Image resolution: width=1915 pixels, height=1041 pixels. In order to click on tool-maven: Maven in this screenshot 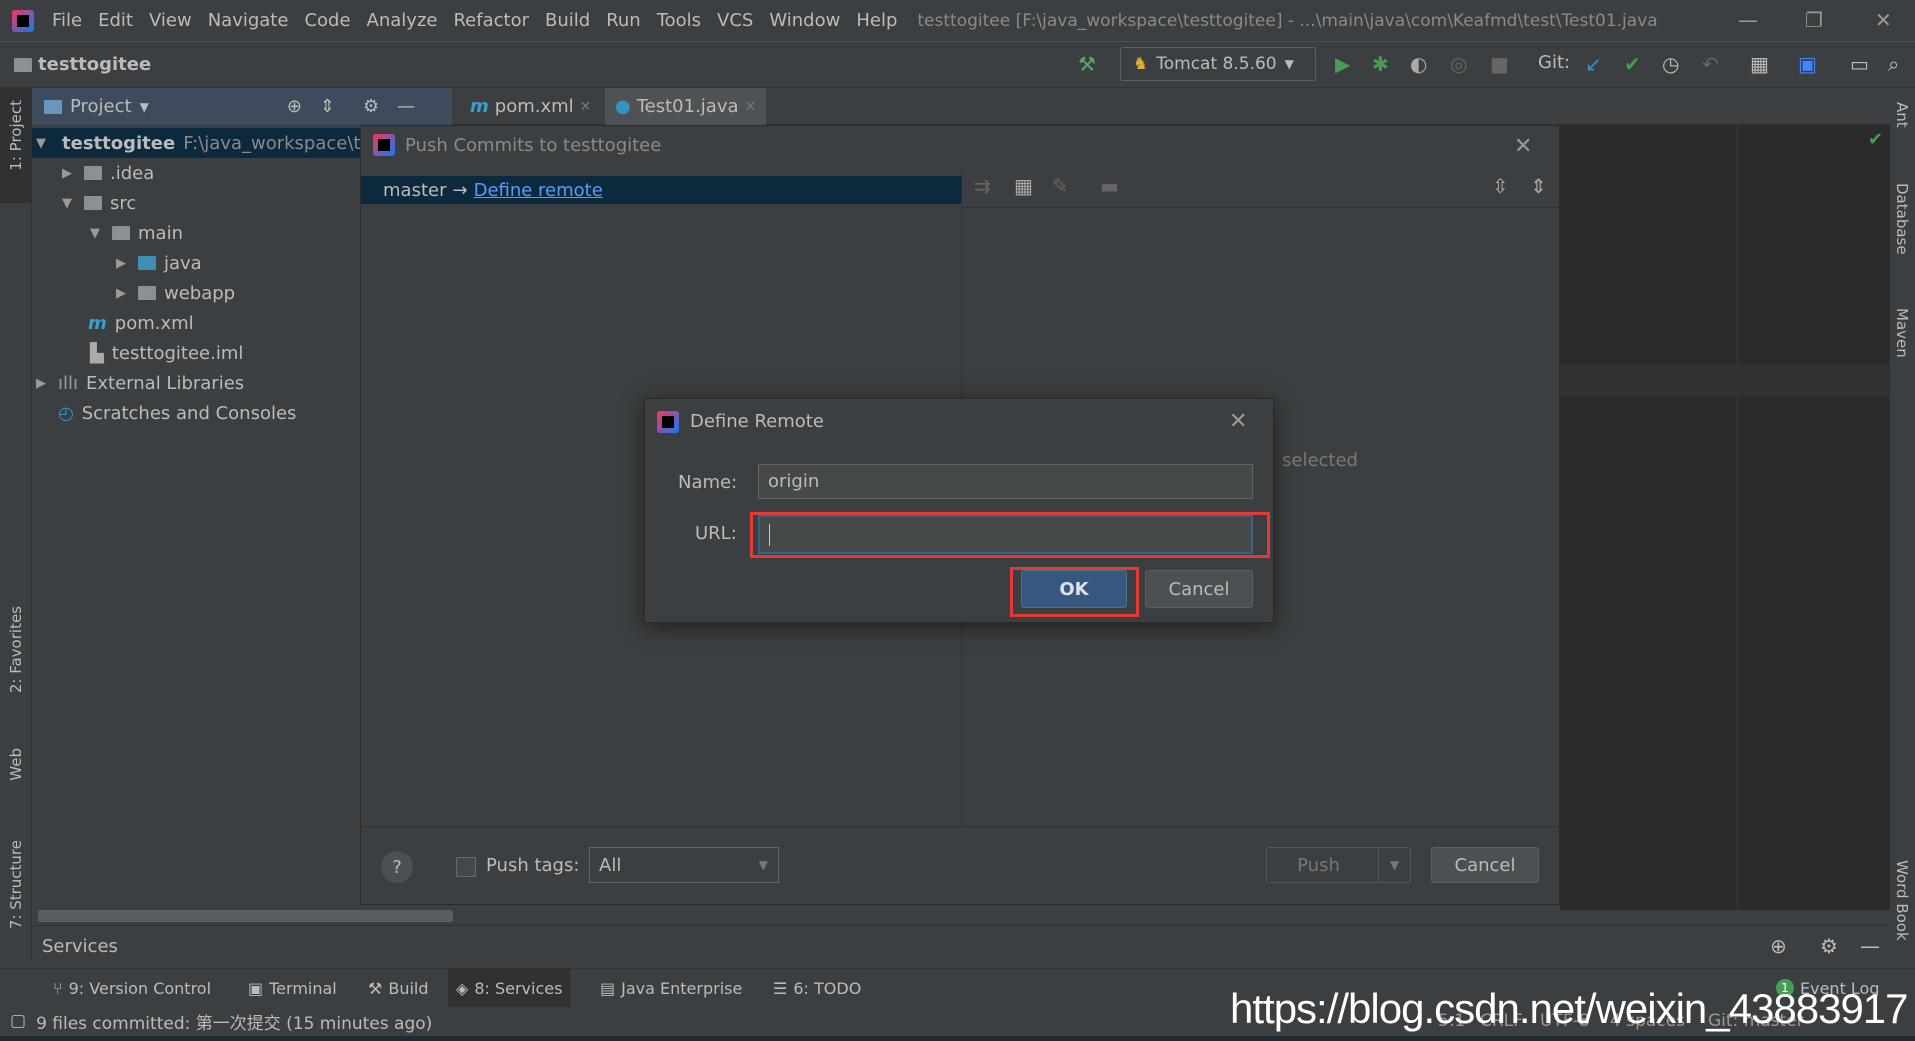, I will do `click(1902, 333)`.